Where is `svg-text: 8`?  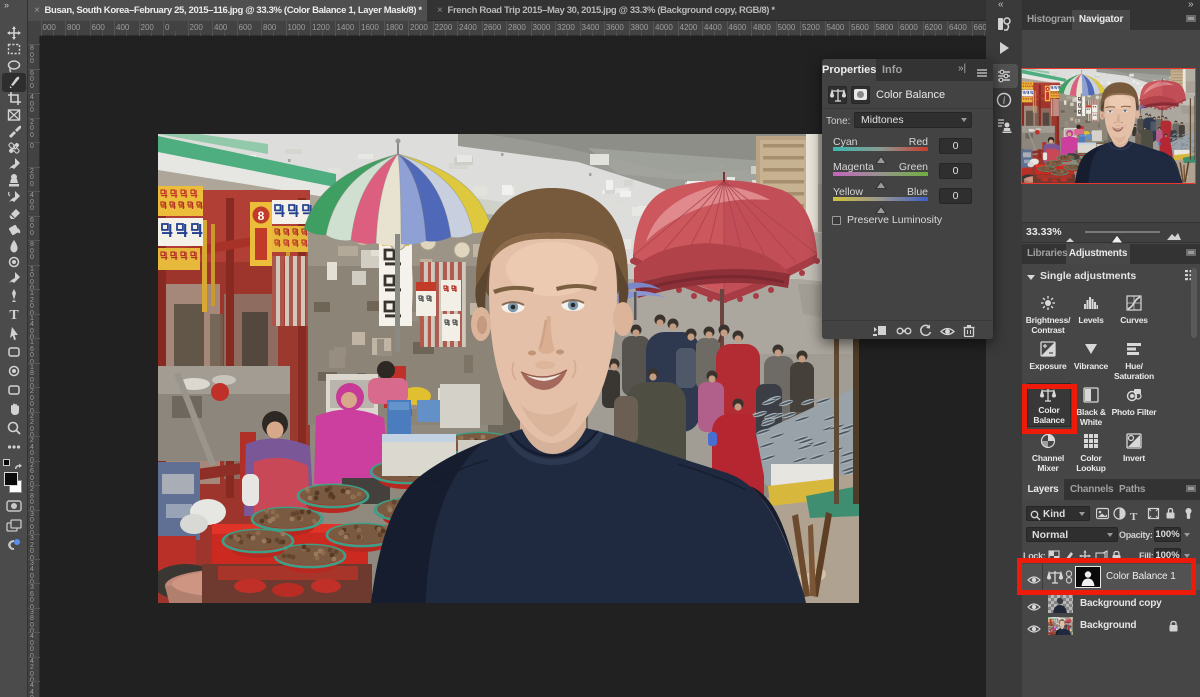
svg-text: 8 is located at coordinates (261, 216).